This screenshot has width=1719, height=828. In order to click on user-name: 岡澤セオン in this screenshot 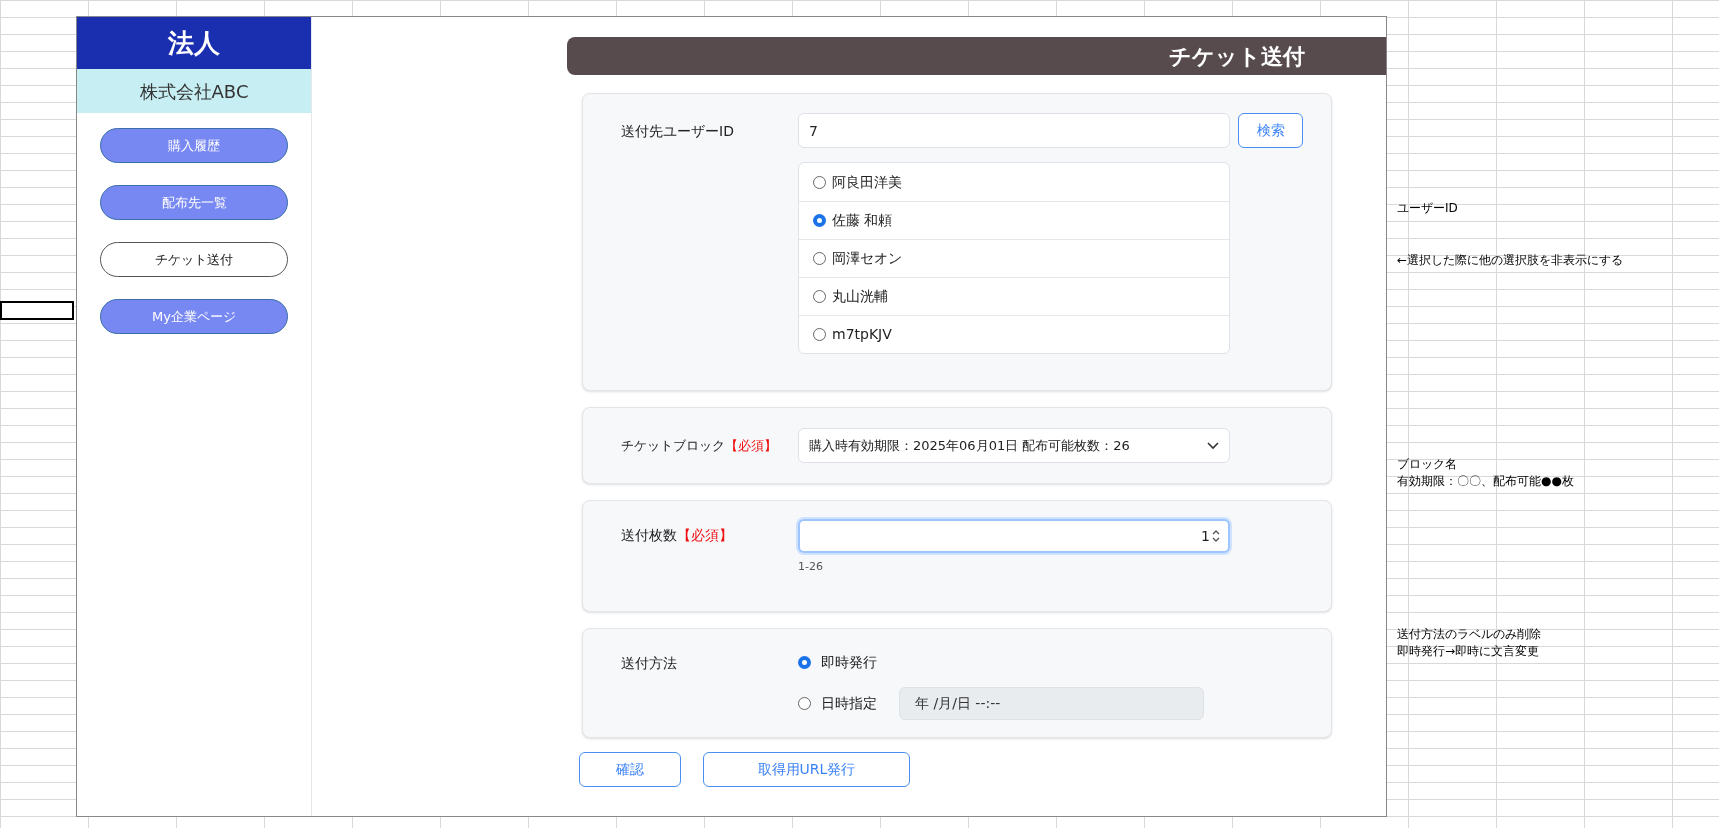, I will do `click(867, 258)`.